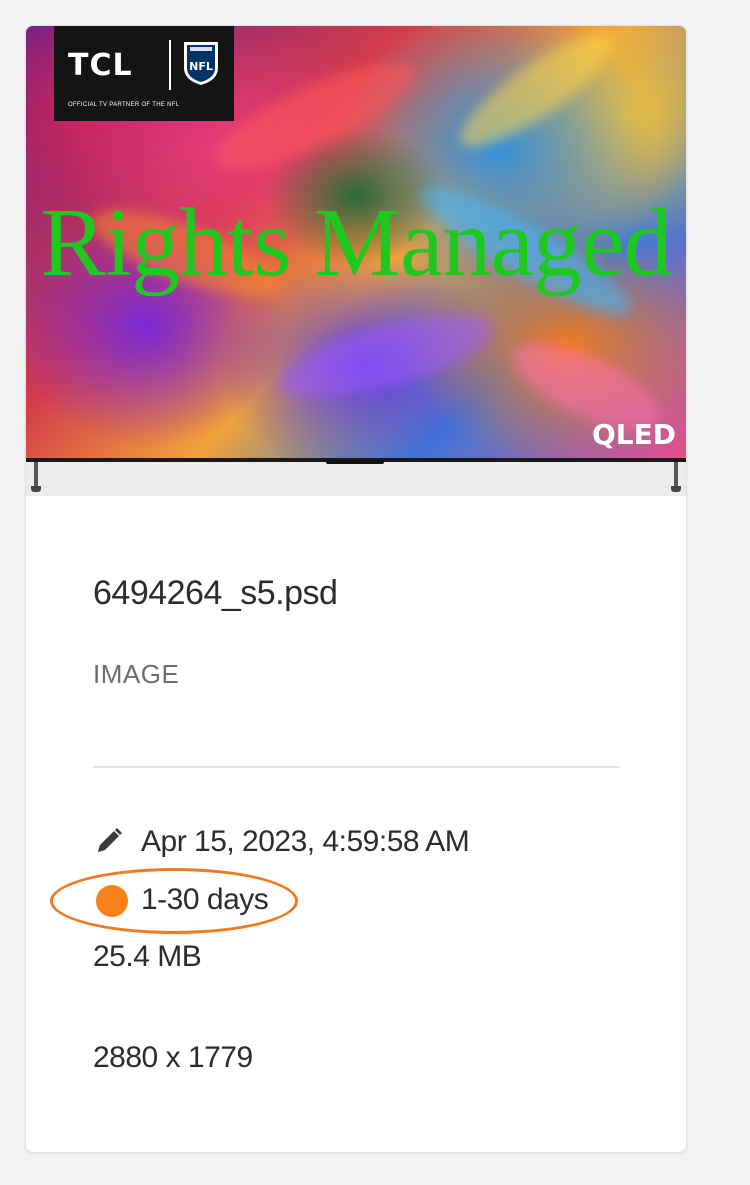 This screenshot has height=1185, width=750. What do you see at coordinates (124, 105) in the screenshot?
I see `logo-tagline: OFFICIAL TV PARTNER OF THE NFL` at bounding box center [124, 105].